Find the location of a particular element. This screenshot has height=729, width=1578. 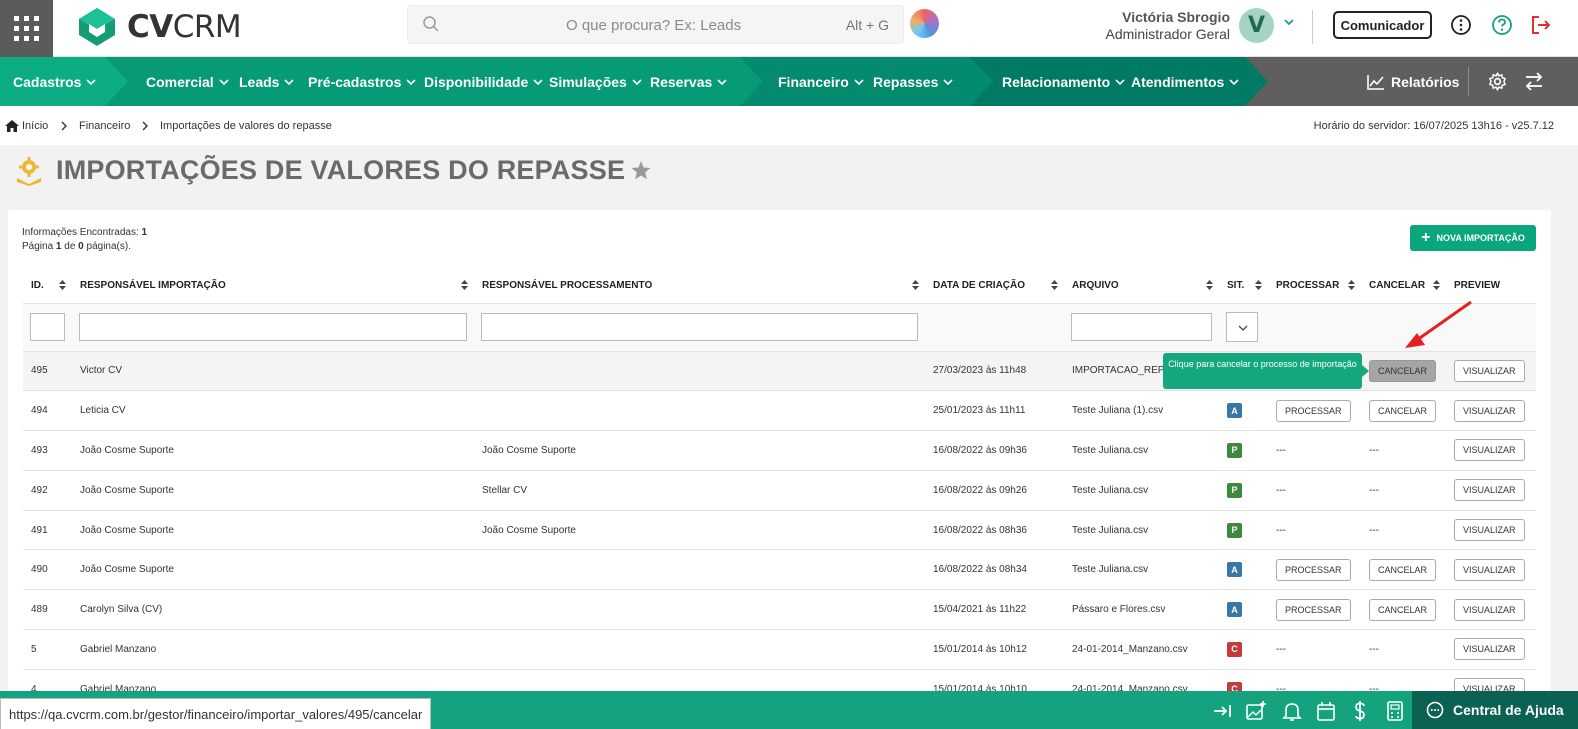

col-id: ID. is located at coordinates (47, 286).